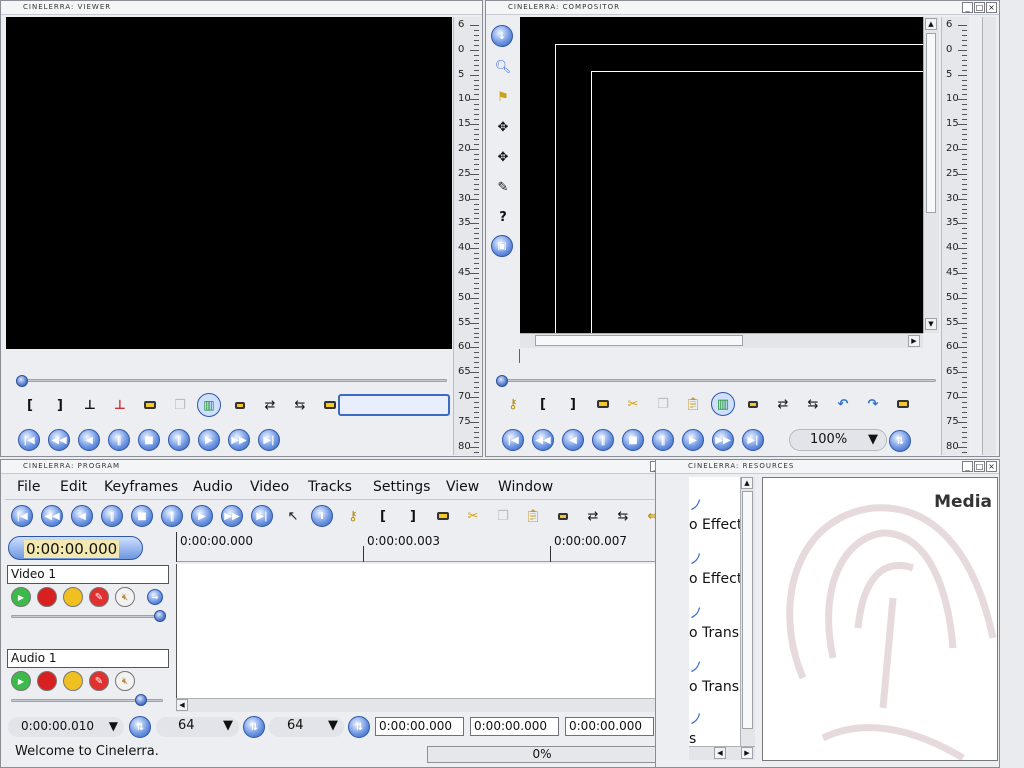  What do you see at coordinates (140, 727) in the screenshot?
I see `zoom-time-toggle-icon: ⇅` at bounding box center [140, 727].